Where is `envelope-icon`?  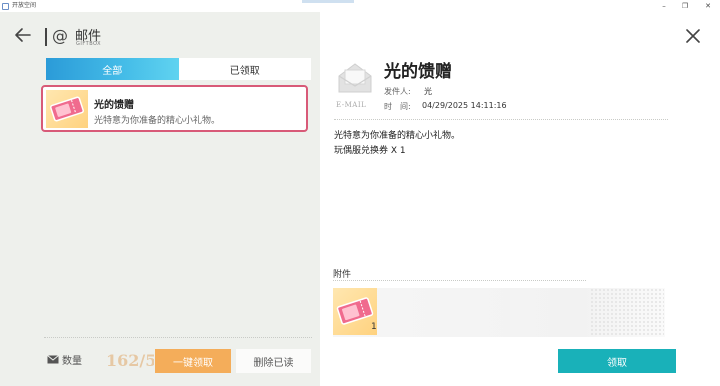 envelope-icon is located at coordinates (355, 78).